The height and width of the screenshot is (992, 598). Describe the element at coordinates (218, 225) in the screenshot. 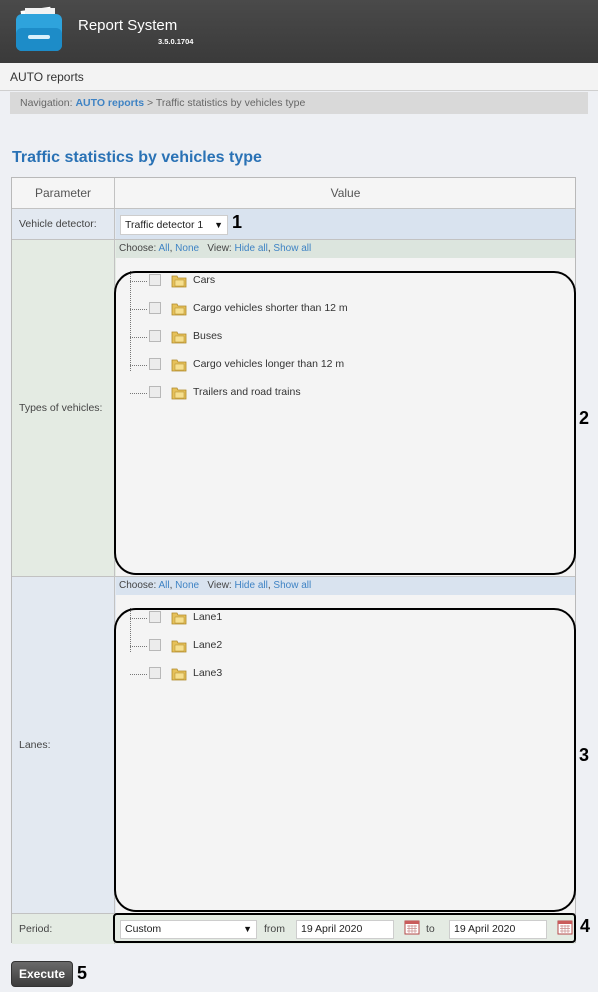

I see `dropdown-arrow-icon: ▼` at that location.